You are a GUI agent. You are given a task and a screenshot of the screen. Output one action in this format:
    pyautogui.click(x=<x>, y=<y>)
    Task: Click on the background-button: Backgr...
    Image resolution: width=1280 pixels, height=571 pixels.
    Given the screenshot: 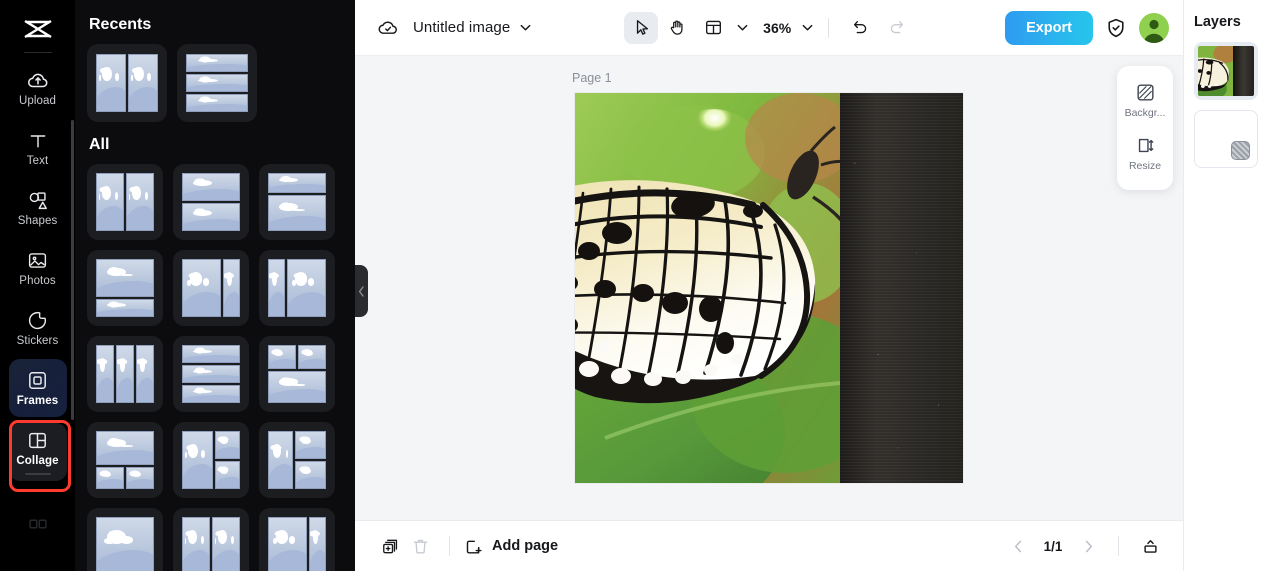 What is the action you would take?
    pyautogui.click(x=1145, y=100)
    